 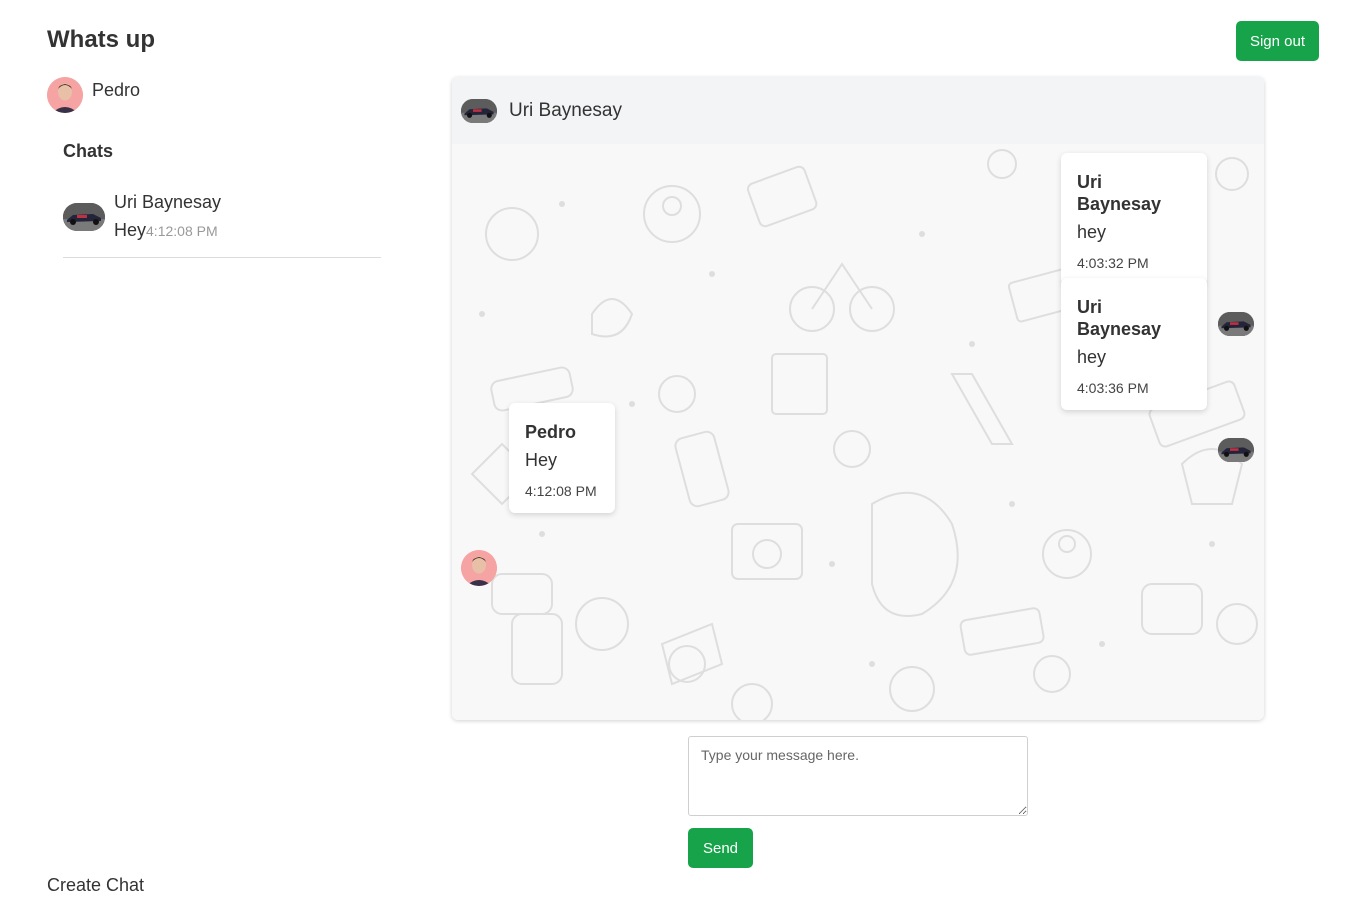 What do you see at coordinates (858, 776) in the screenshot?
I see `message-input` at bounding box center [858, 776].